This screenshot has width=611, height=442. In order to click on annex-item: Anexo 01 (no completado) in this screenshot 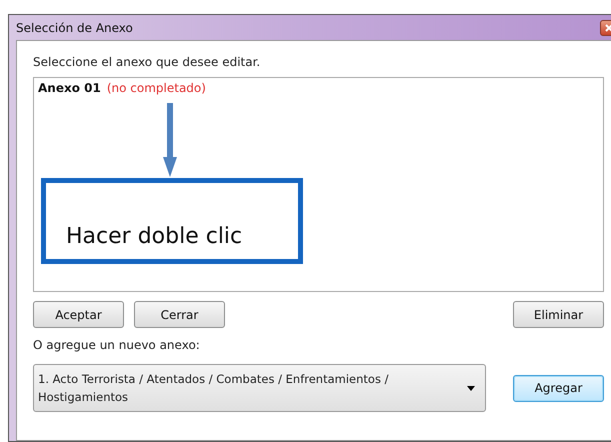, I will do `click(122, 88)`.